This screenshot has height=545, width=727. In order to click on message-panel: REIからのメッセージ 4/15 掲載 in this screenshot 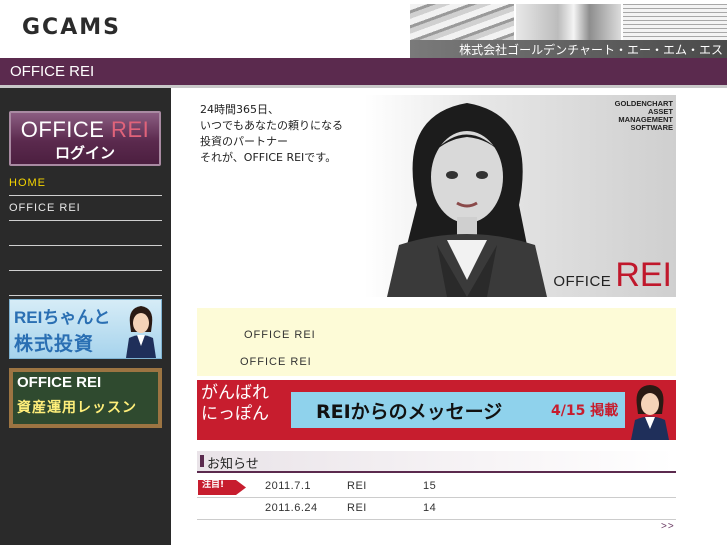, I will do `click(458, 410)`.